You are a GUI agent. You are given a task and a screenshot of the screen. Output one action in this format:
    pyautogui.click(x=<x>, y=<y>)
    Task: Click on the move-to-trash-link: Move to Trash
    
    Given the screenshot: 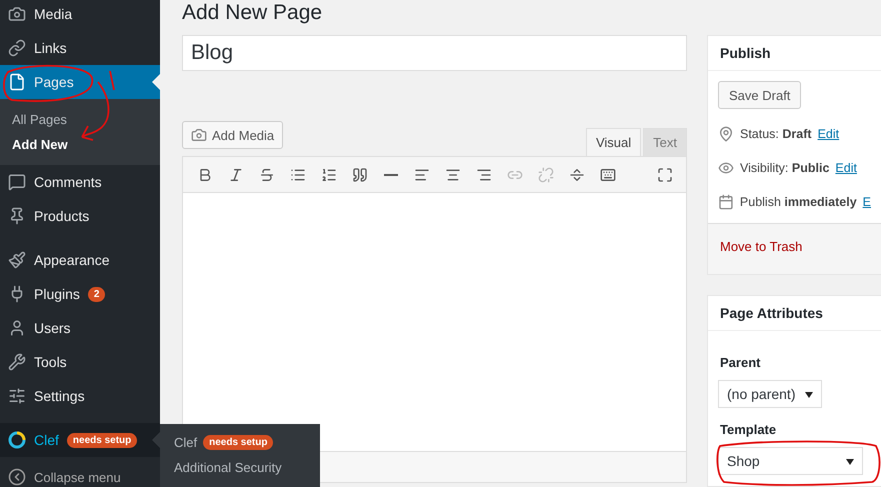 What is the action you would take?
    pyautogui.click(x=761, y=246)
    